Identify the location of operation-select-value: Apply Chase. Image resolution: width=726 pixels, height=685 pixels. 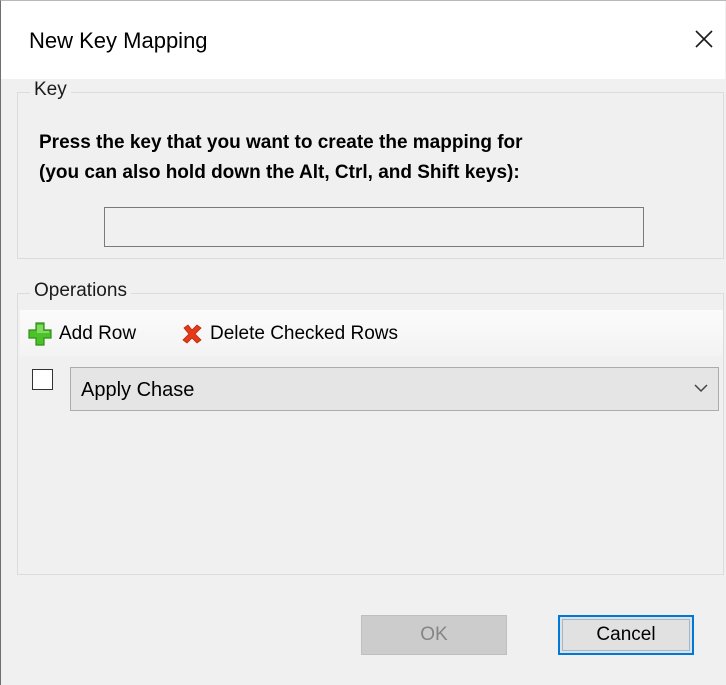
(138, 390).